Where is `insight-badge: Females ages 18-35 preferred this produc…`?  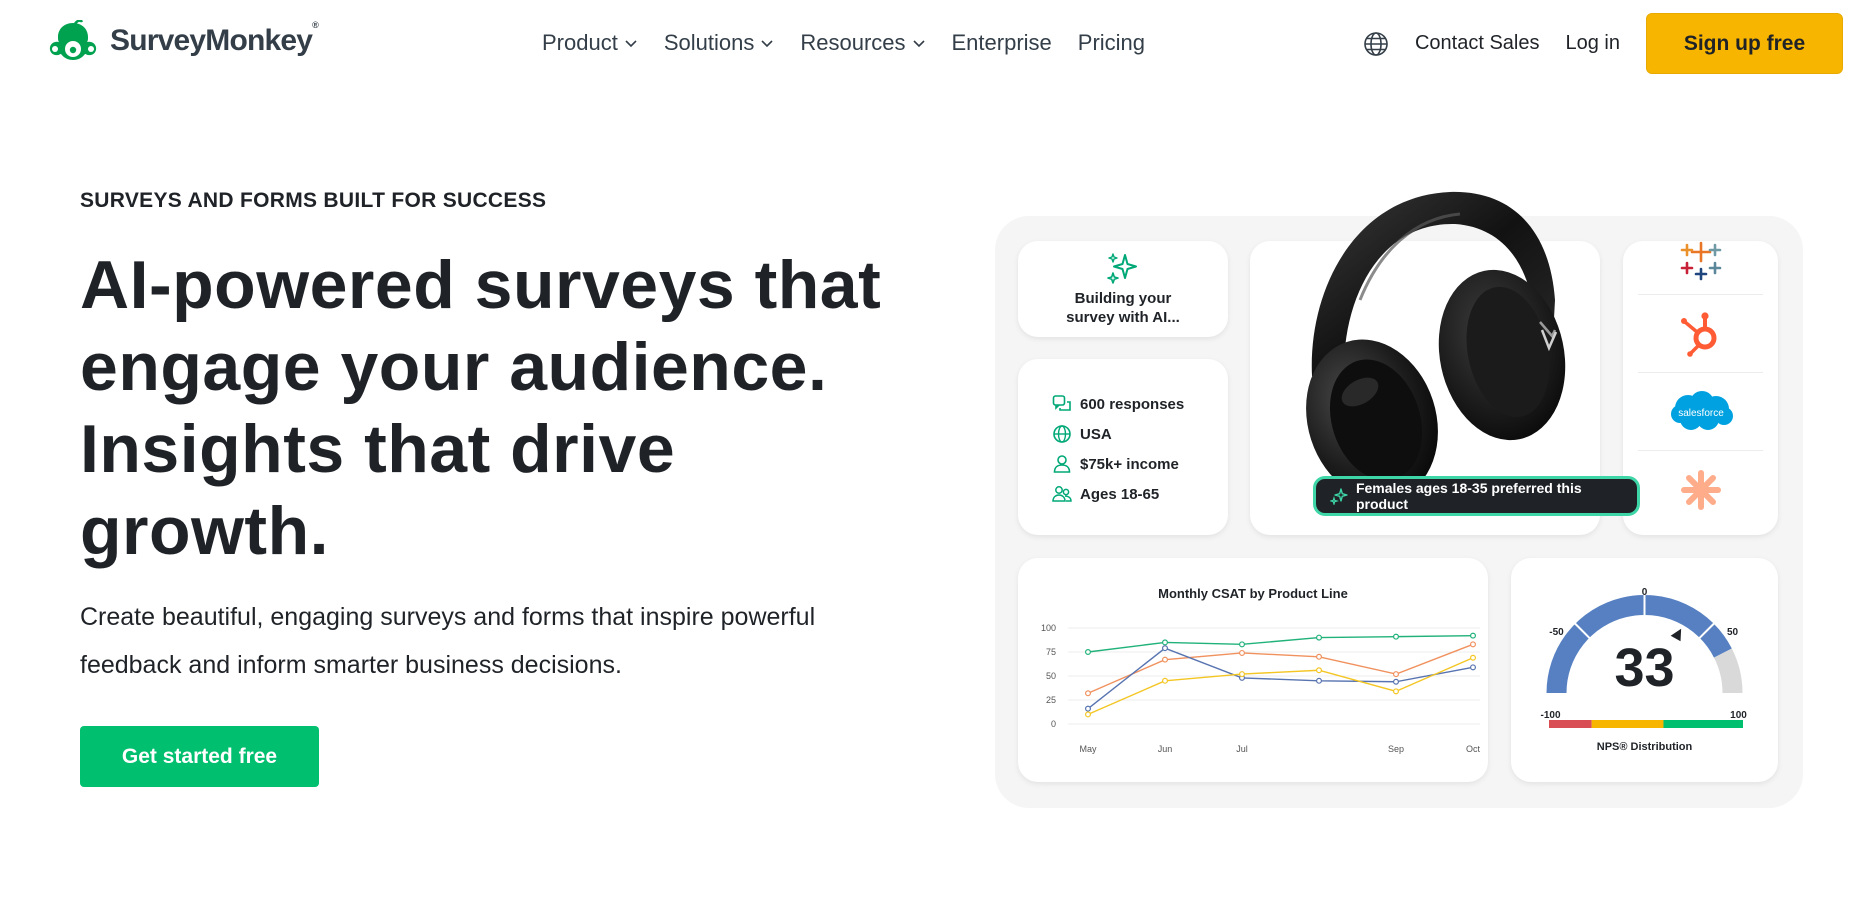 insight-badge: Females ages 18-35 preferred this produc… is located at coordinates (1476, 496).